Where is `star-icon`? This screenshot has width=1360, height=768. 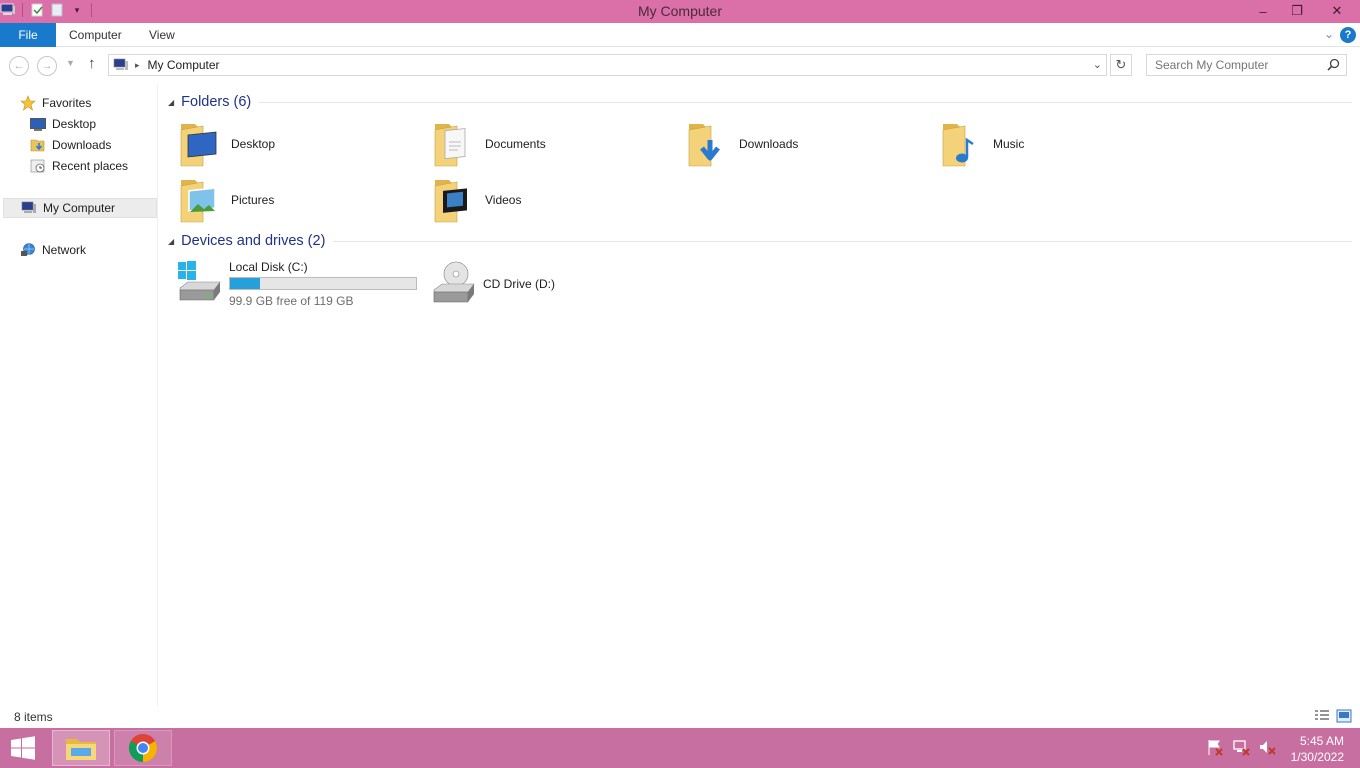 star-icon is located at coordinates (28, 103).